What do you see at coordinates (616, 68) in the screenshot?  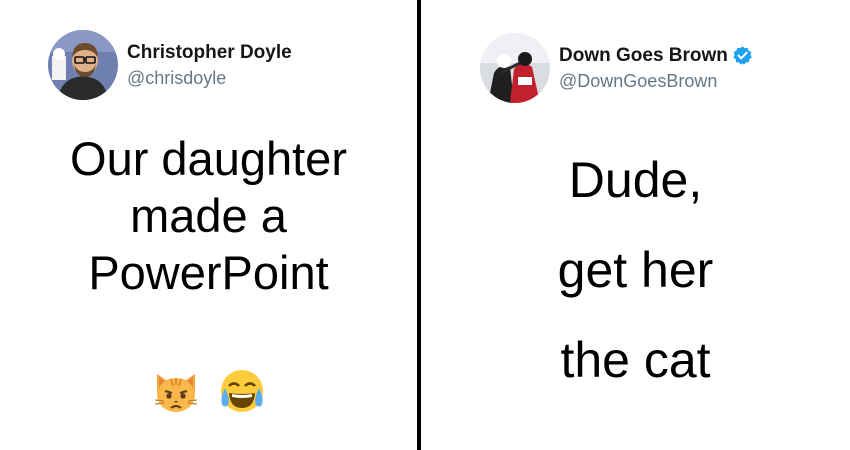 I see `right-tweet-header: Down Goes Brown @DownGoesBrown` at bounding box center [616, 68].